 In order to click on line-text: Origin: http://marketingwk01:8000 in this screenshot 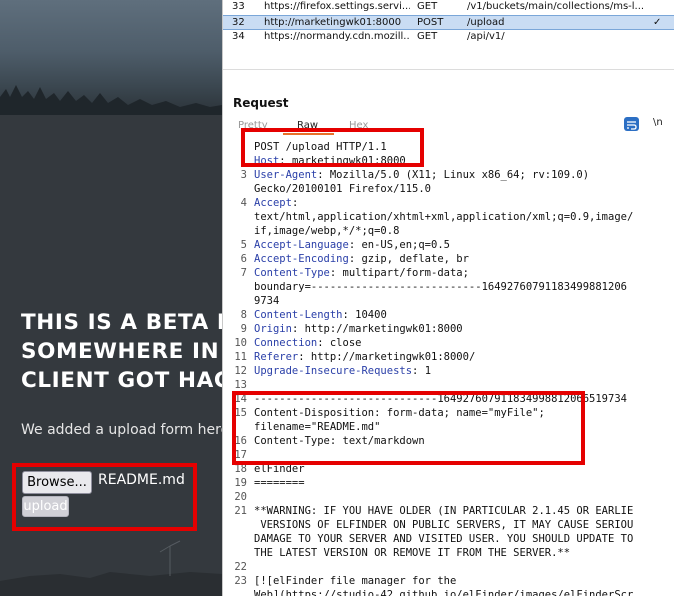, I will do `click(358, 329)`.